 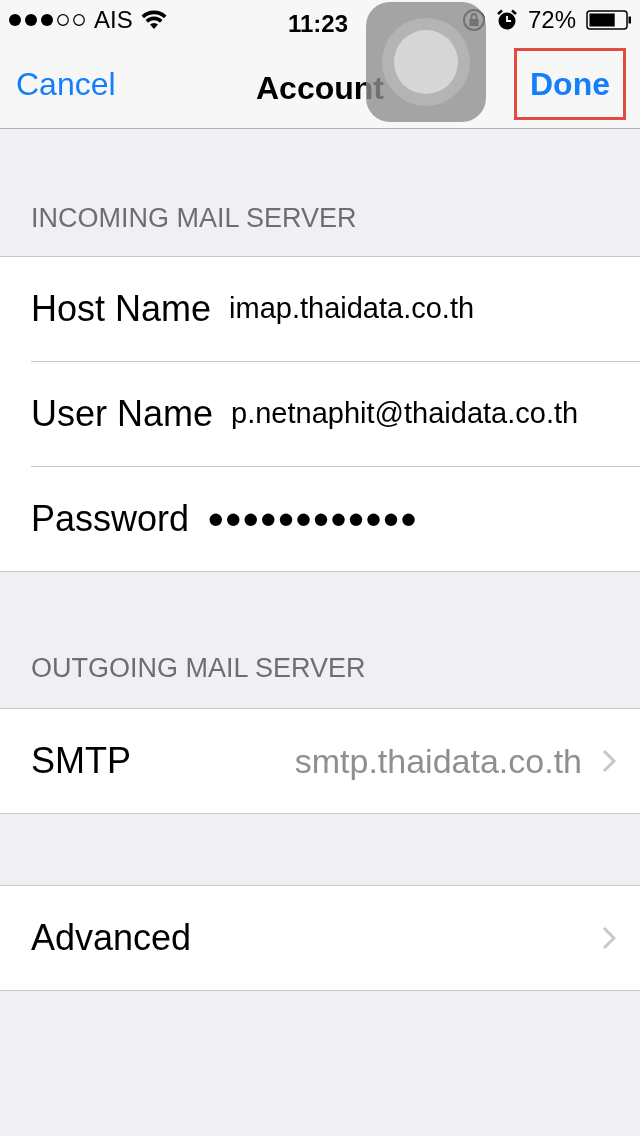 What do you see at coordinates (113, 20) in the screenshot?
I see `carrier-name: AIS` at bounding box center [113, 20].